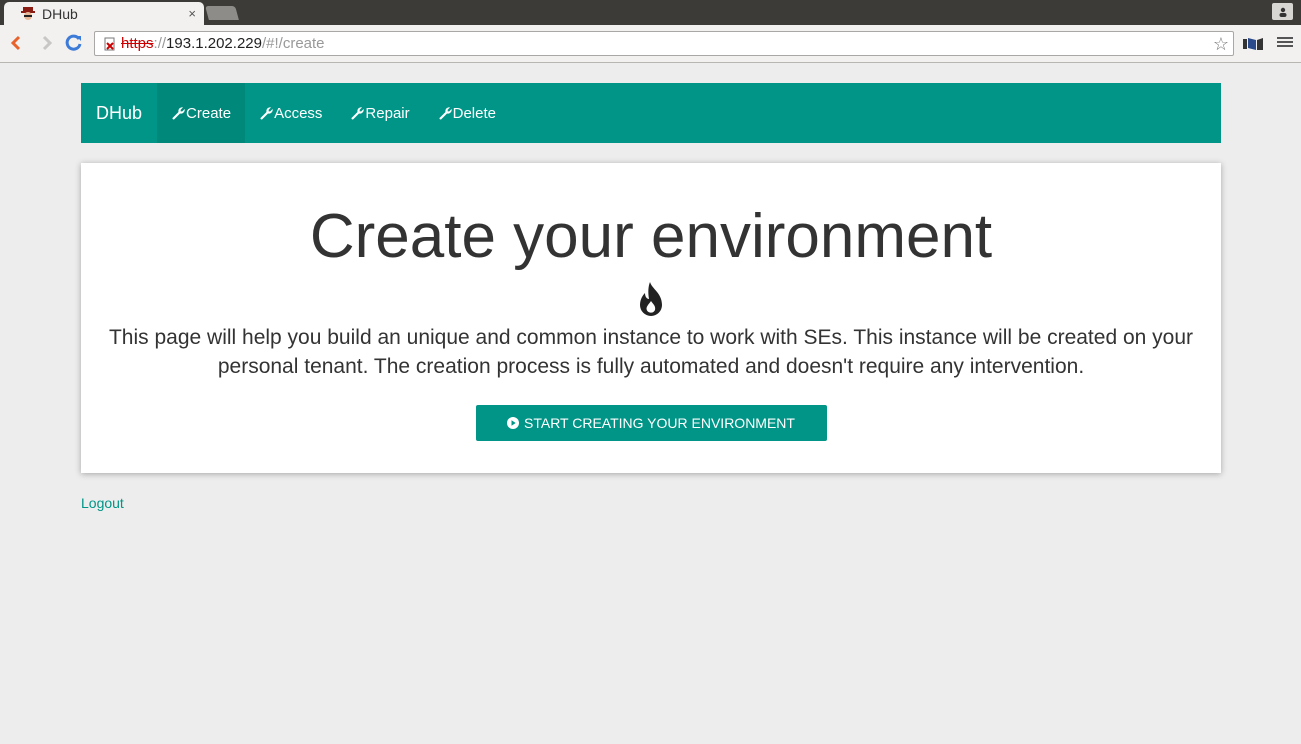 Image resolution: width=1301 pixels, height=744 pixels. Describe the element at coordinates (1253, 44) in the screenshot. I see `extension-icon` at that location.